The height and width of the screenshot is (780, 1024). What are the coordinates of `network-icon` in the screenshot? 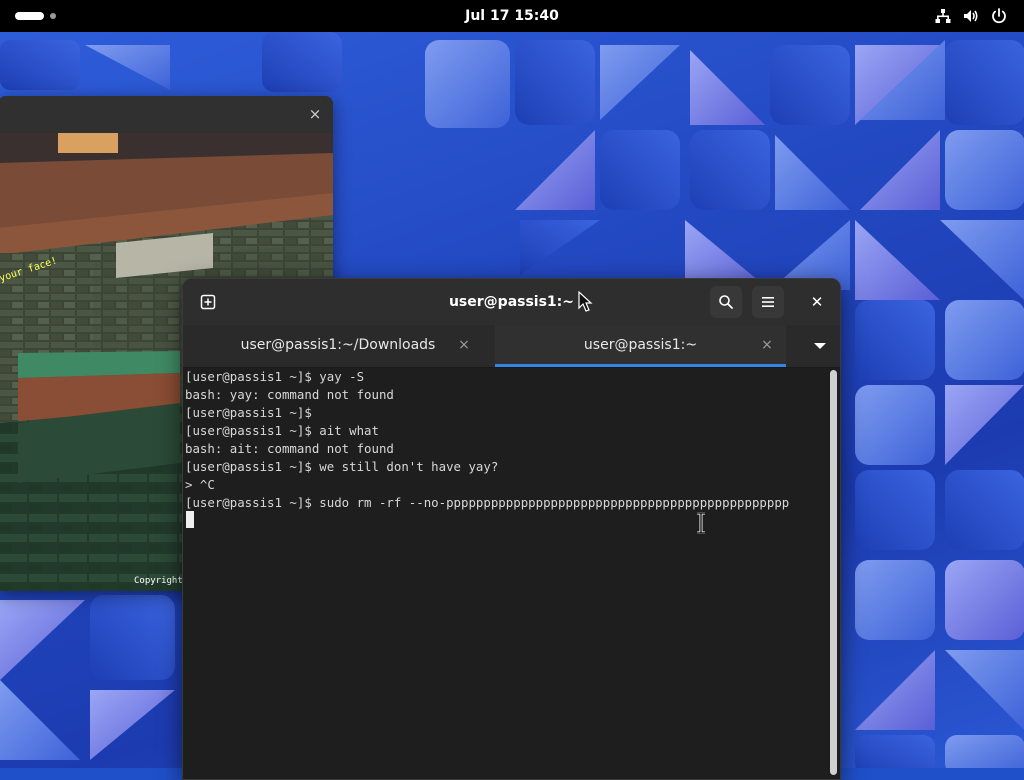 It's located at (943, 16).